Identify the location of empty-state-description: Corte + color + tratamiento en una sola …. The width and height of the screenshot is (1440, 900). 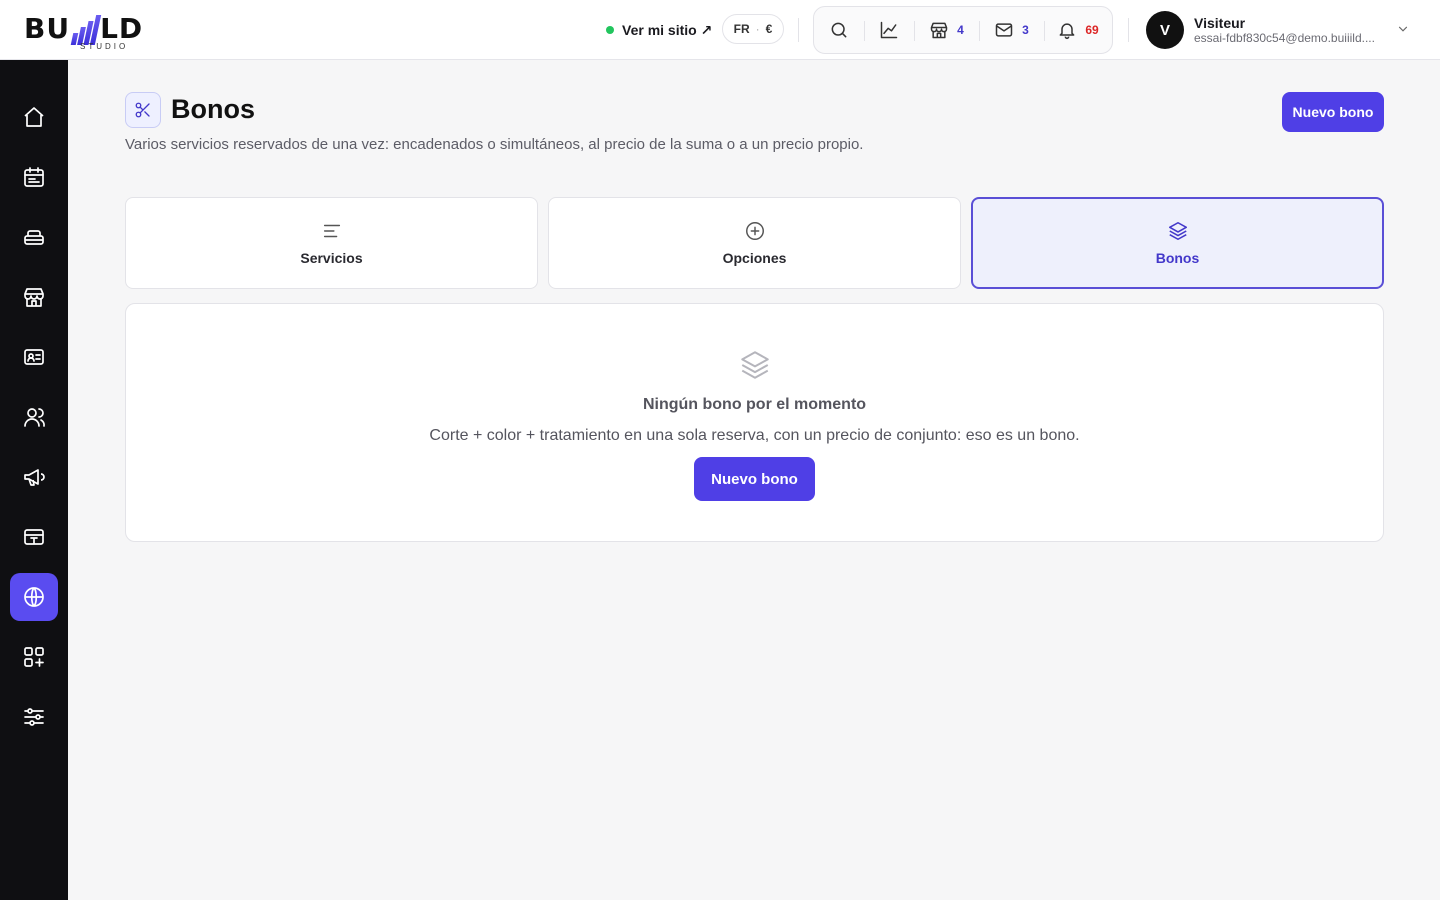
(754, 435).